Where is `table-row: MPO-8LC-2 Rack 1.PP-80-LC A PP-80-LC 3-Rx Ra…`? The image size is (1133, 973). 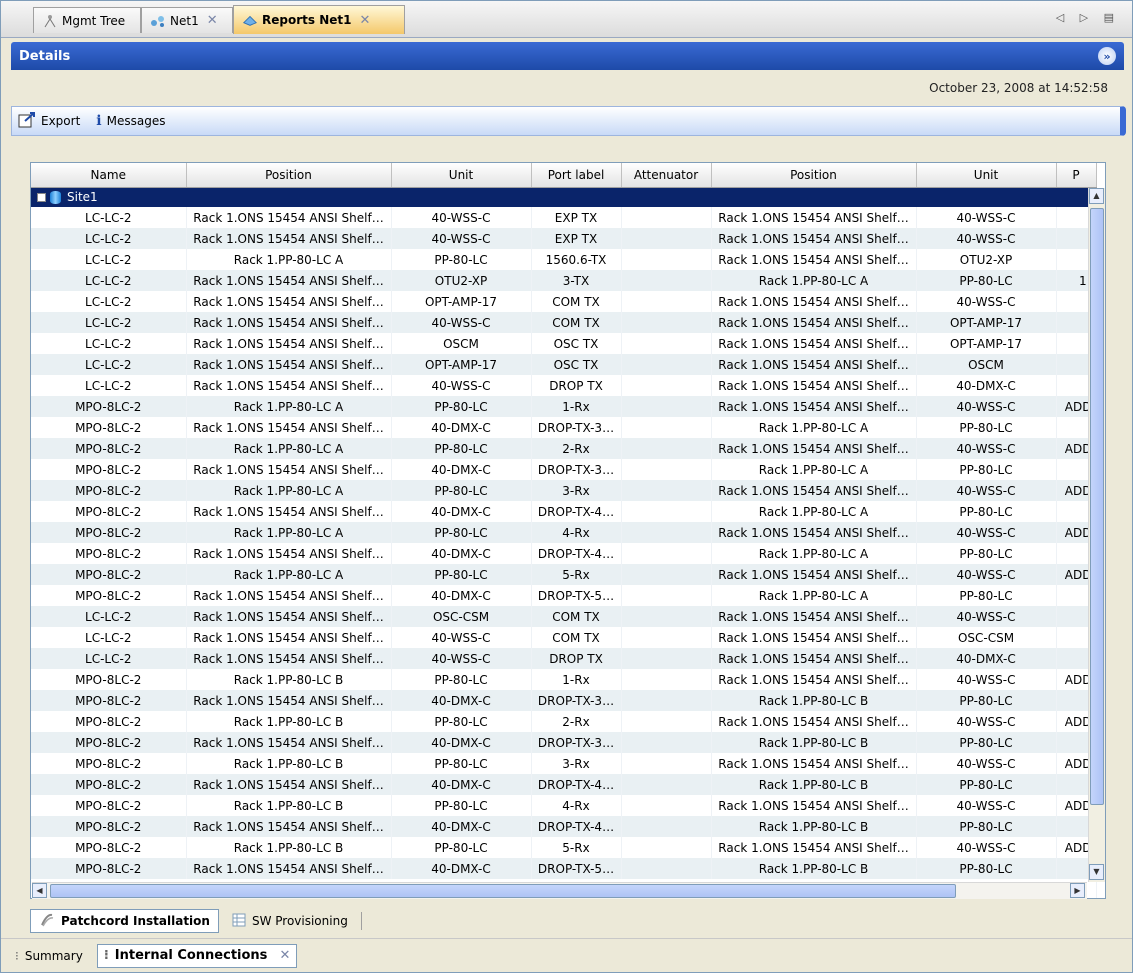
table-row: MPO-8LC-2 Rack 1.PP-80-LC A PP-80-LC 3-Rx Ra… is located at coordinates (564, 490).